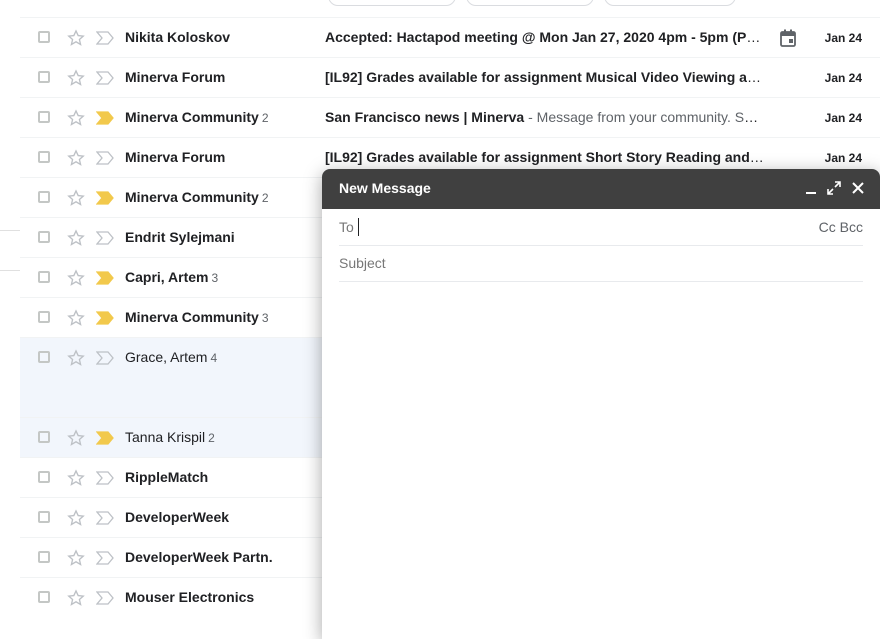 The width and height of the screenshot is (880, 639). Describe the element at coordinates (841, 227) in the screenshot. I see `cc-bcc-link: Cc Bcc` at that location.